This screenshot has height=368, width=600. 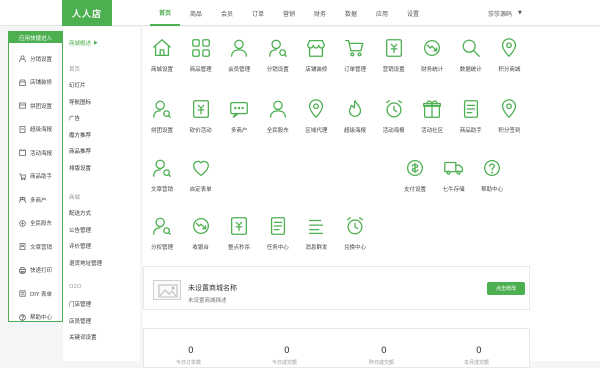 What do you see at coordinates (80, 304) in the screenshot?
I see `side2-item: 门店管理` at bounding box center [80, 304].